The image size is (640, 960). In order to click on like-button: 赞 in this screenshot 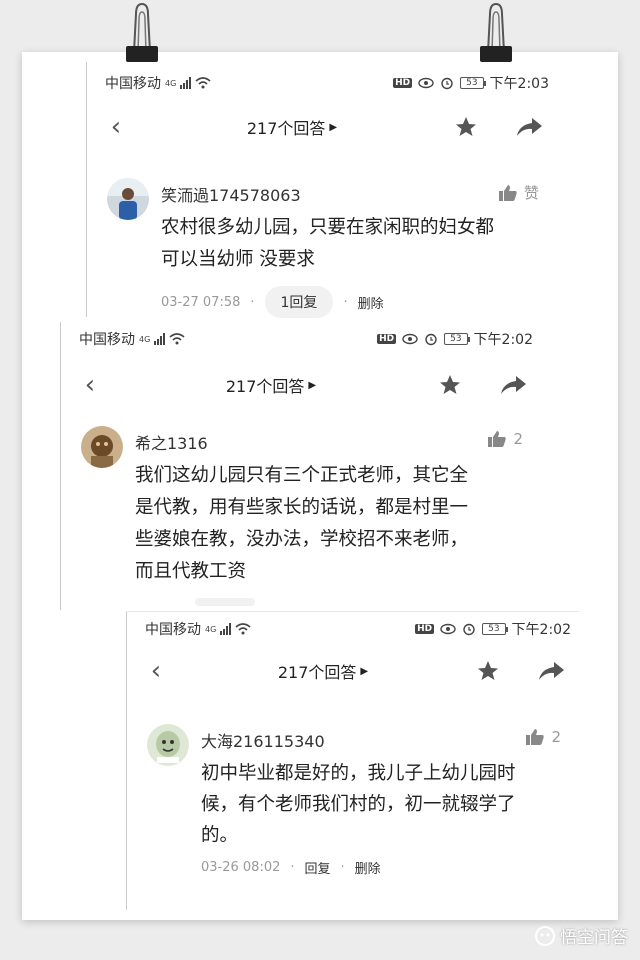, I will do `click(518, 192)`.